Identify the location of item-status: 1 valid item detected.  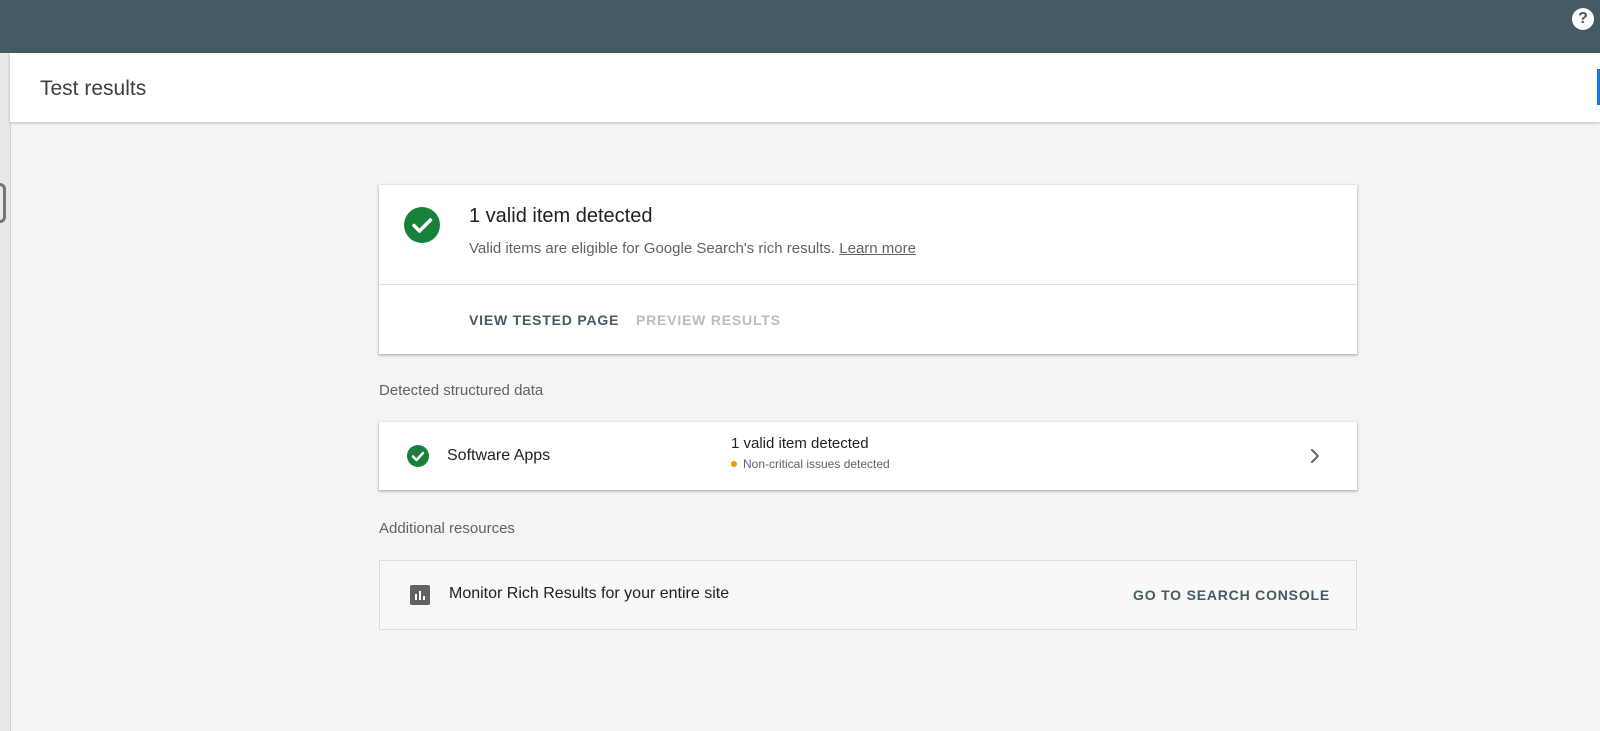
(800, 443).